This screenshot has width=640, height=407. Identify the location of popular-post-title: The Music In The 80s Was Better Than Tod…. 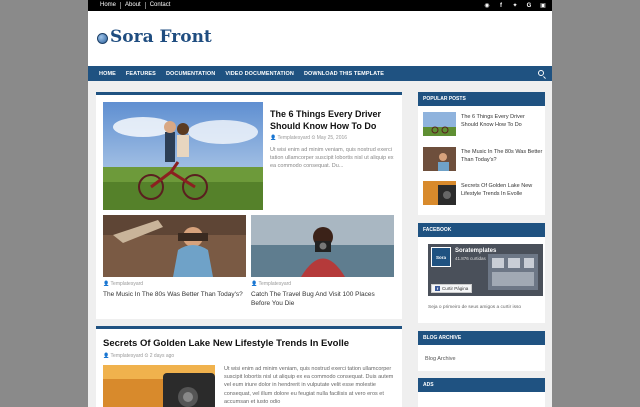
(502, 156).